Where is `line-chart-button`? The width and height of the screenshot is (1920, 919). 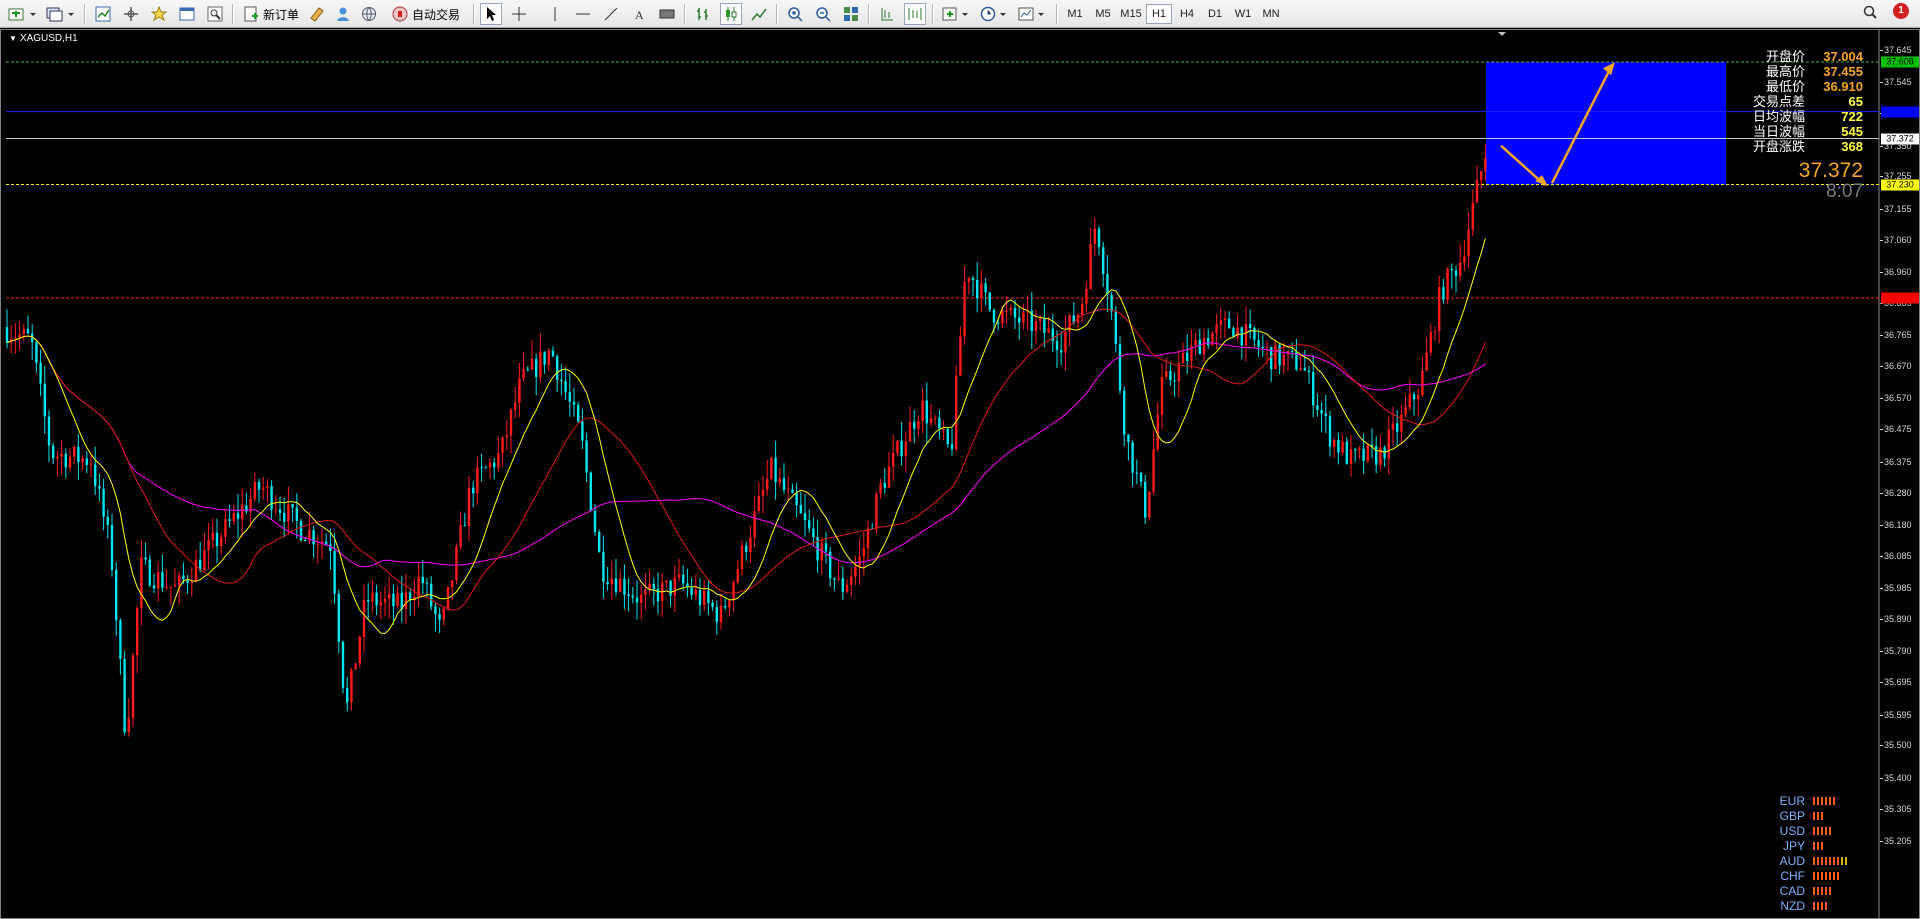 line-chart-button is located at coordinates (759, 14).